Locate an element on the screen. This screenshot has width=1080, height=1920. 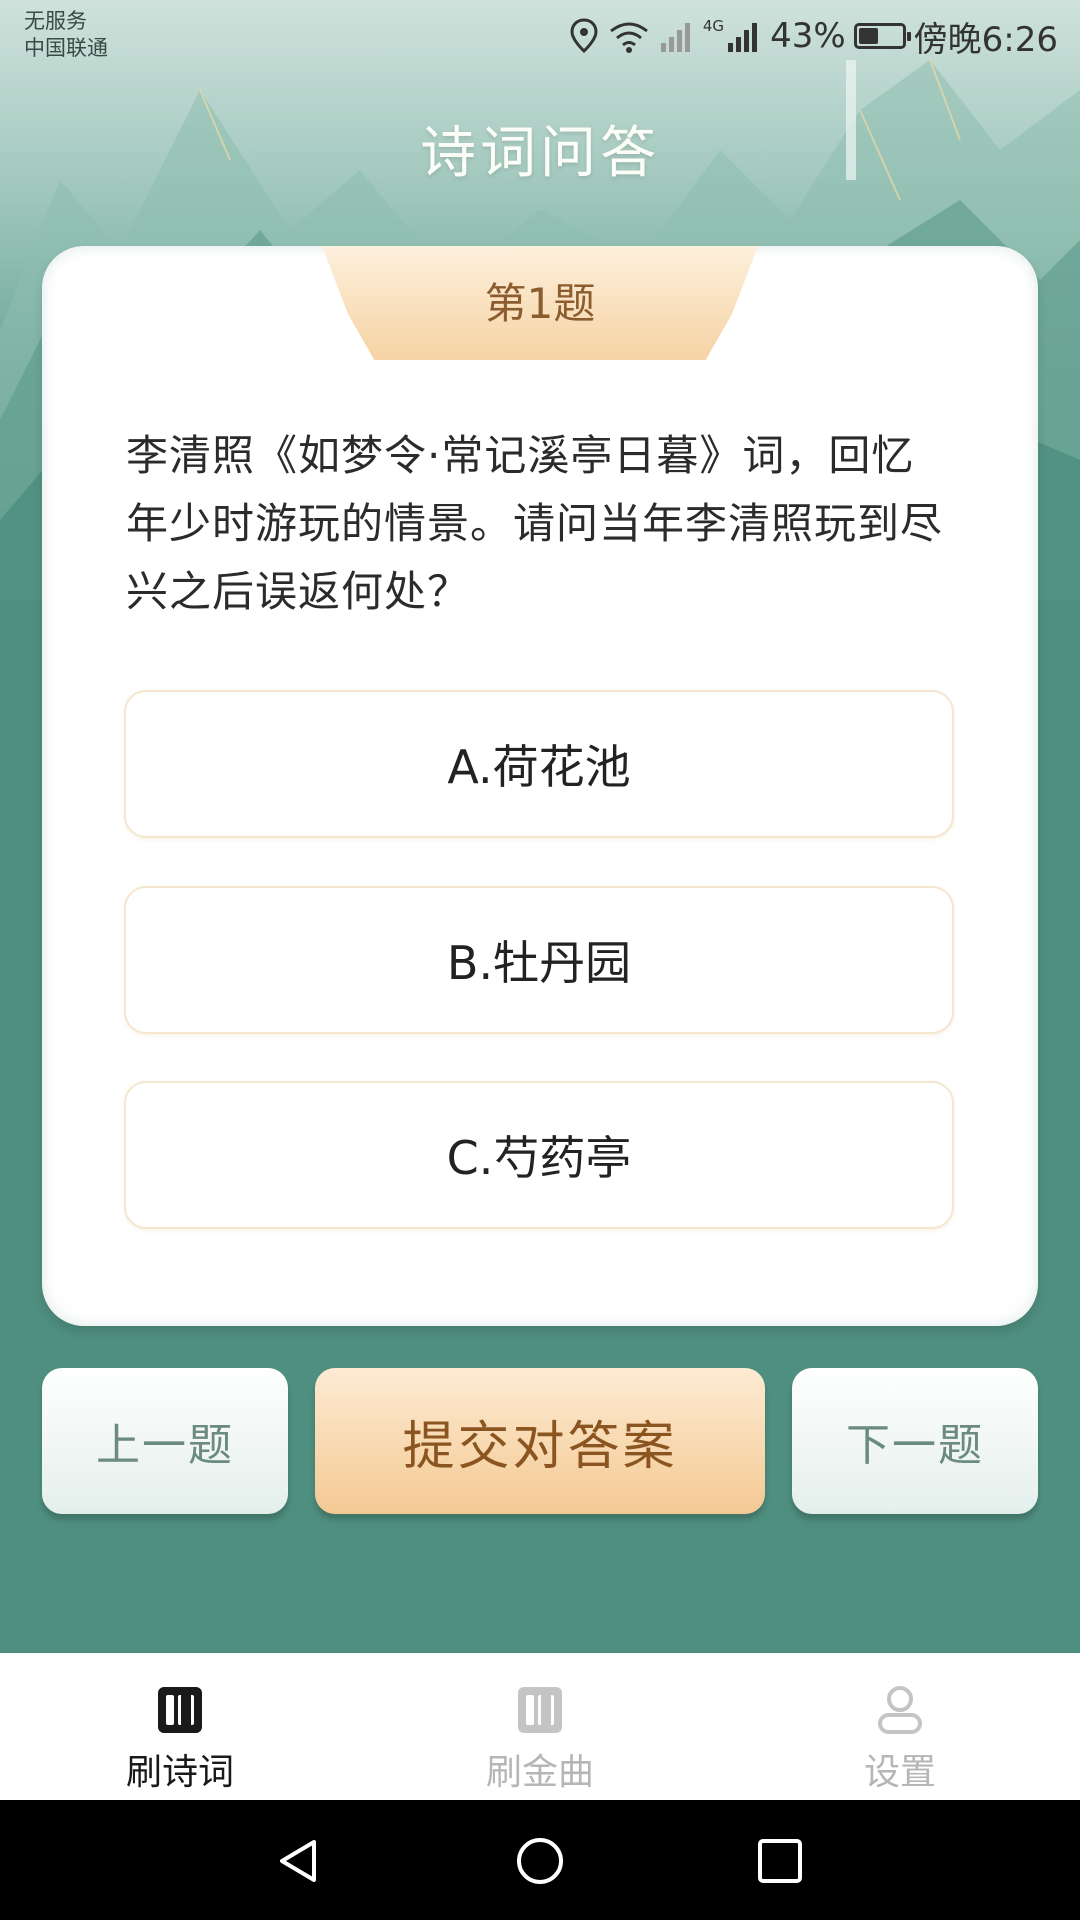
location-icon is located at coordinates (584, 36).